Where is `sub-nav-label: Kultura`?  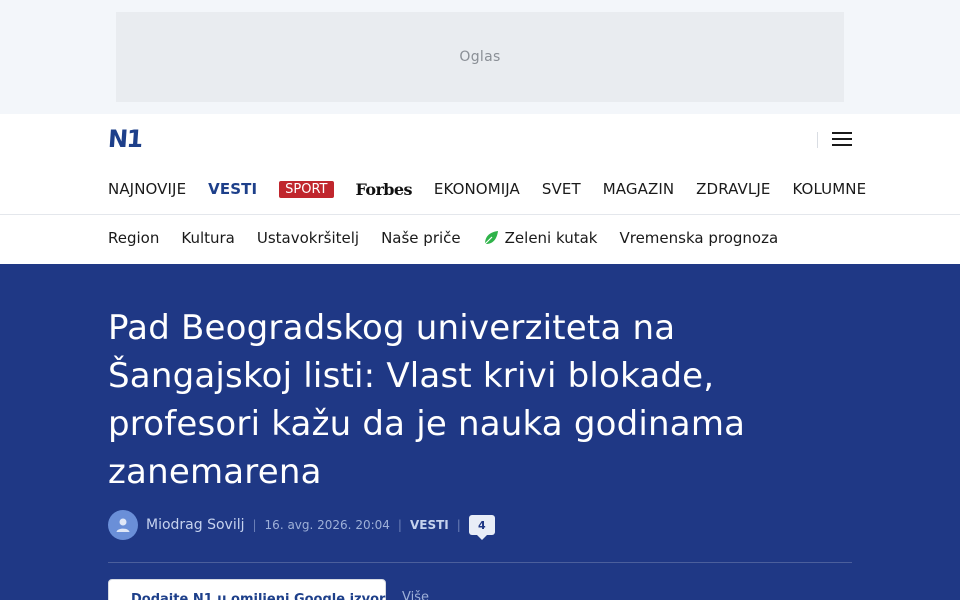
sub-nav-label: Kultura is located at coordinates (208, 238).